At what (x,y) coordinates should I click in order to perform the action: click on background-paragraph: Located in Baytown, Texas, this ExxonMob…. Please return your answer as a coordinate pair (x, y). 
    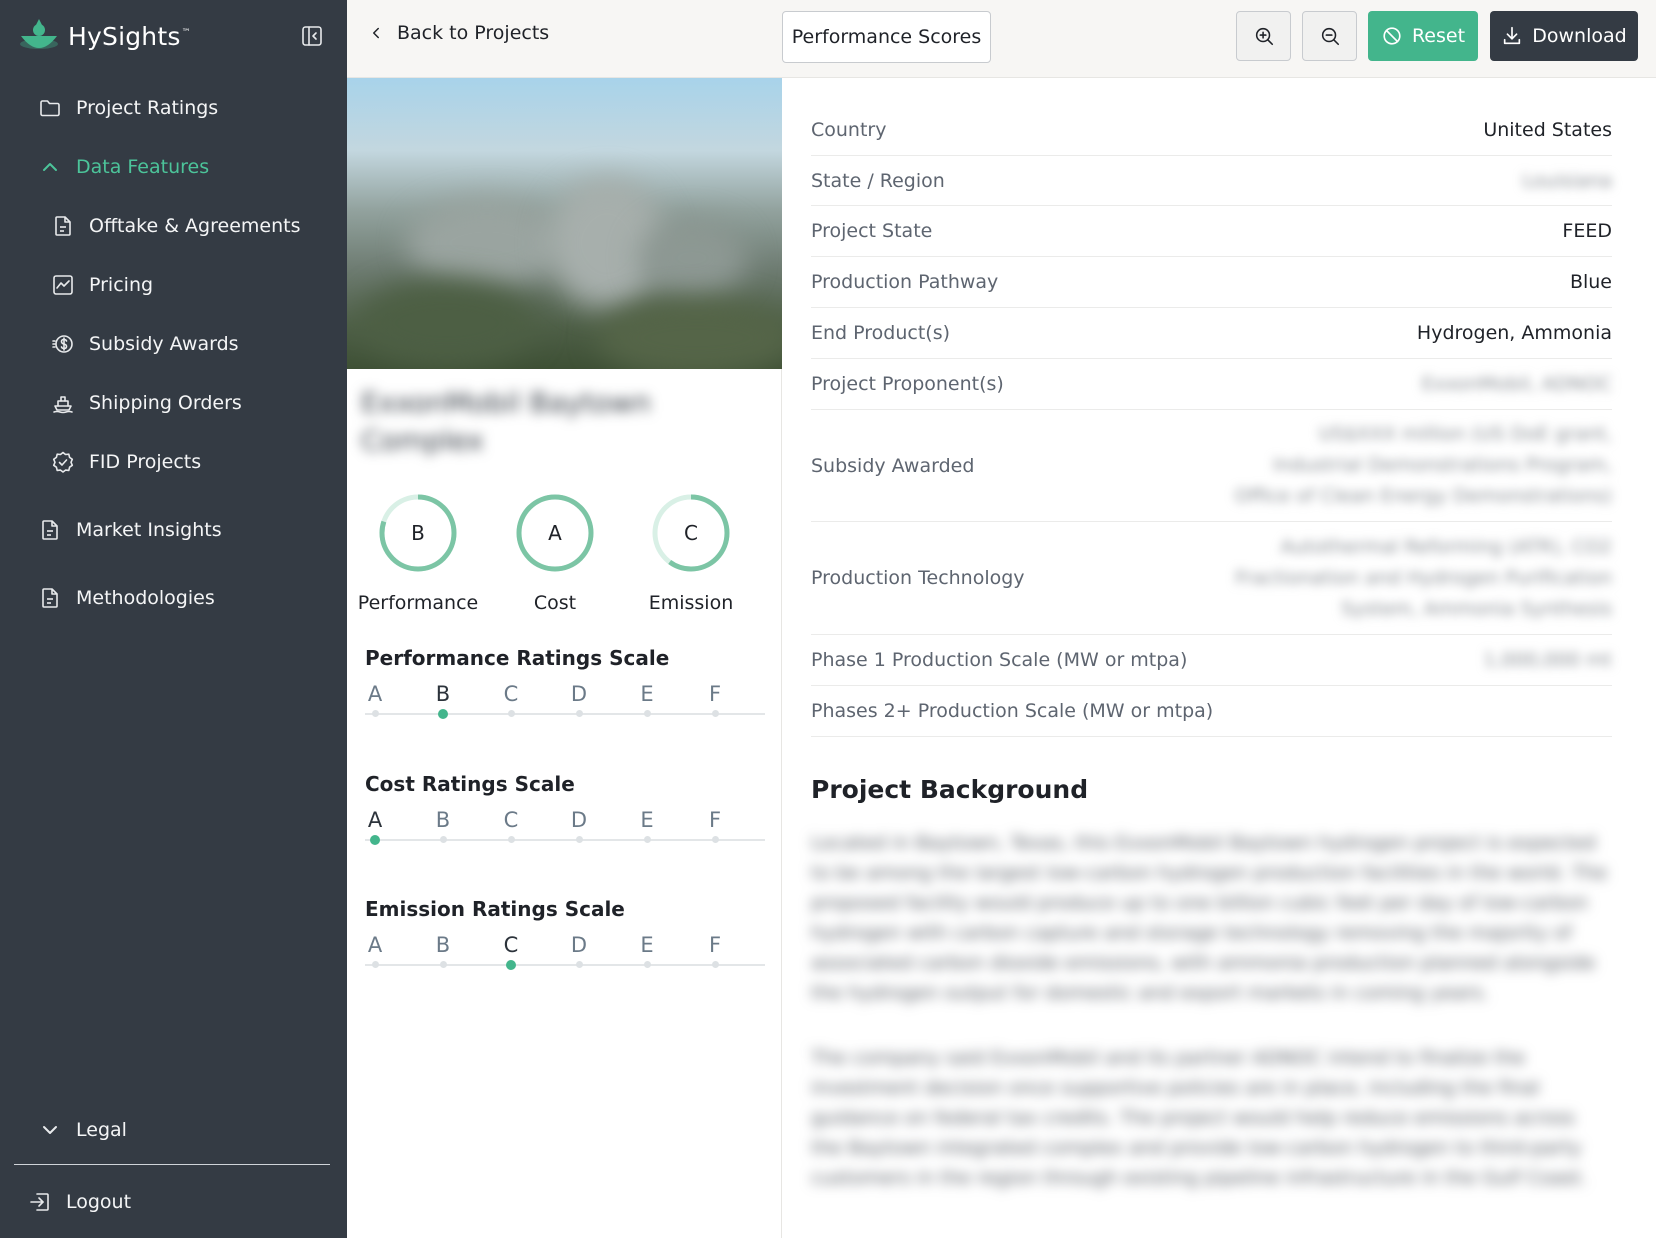
    Looking at the image, I should click on (1209, 918).